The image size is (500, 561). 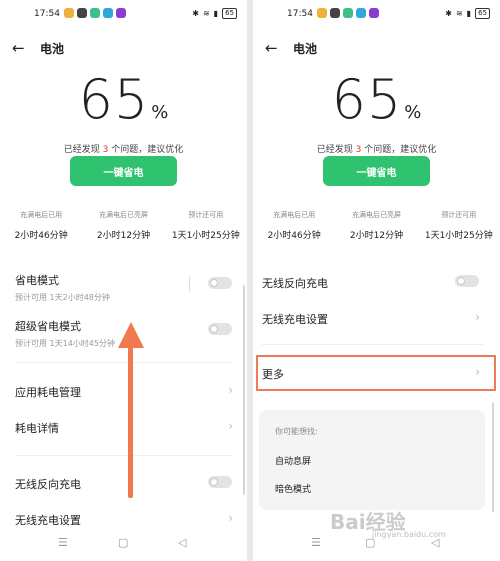 What do you see at coordinates (182, 542) in the screenshot?
I see `back-icon: ◁` at bounding box center [182, 542].